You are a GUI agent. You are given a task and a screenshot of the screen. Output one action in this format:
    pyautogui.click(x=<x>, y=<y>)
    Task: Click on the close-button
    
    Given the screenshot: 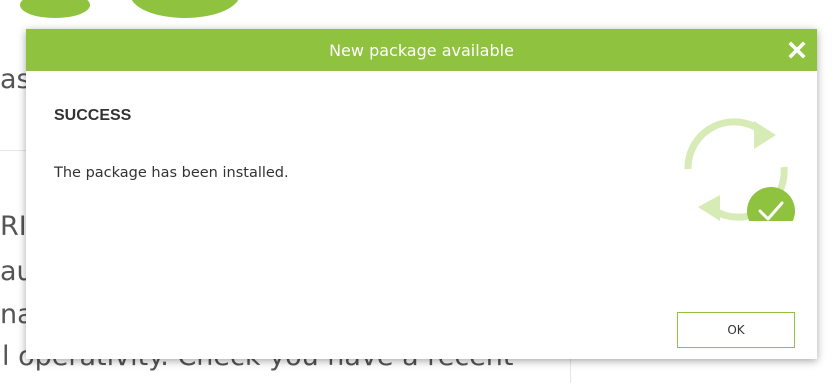 What is the action you would take?
    pyautogui.click(x=797, y=50)
    